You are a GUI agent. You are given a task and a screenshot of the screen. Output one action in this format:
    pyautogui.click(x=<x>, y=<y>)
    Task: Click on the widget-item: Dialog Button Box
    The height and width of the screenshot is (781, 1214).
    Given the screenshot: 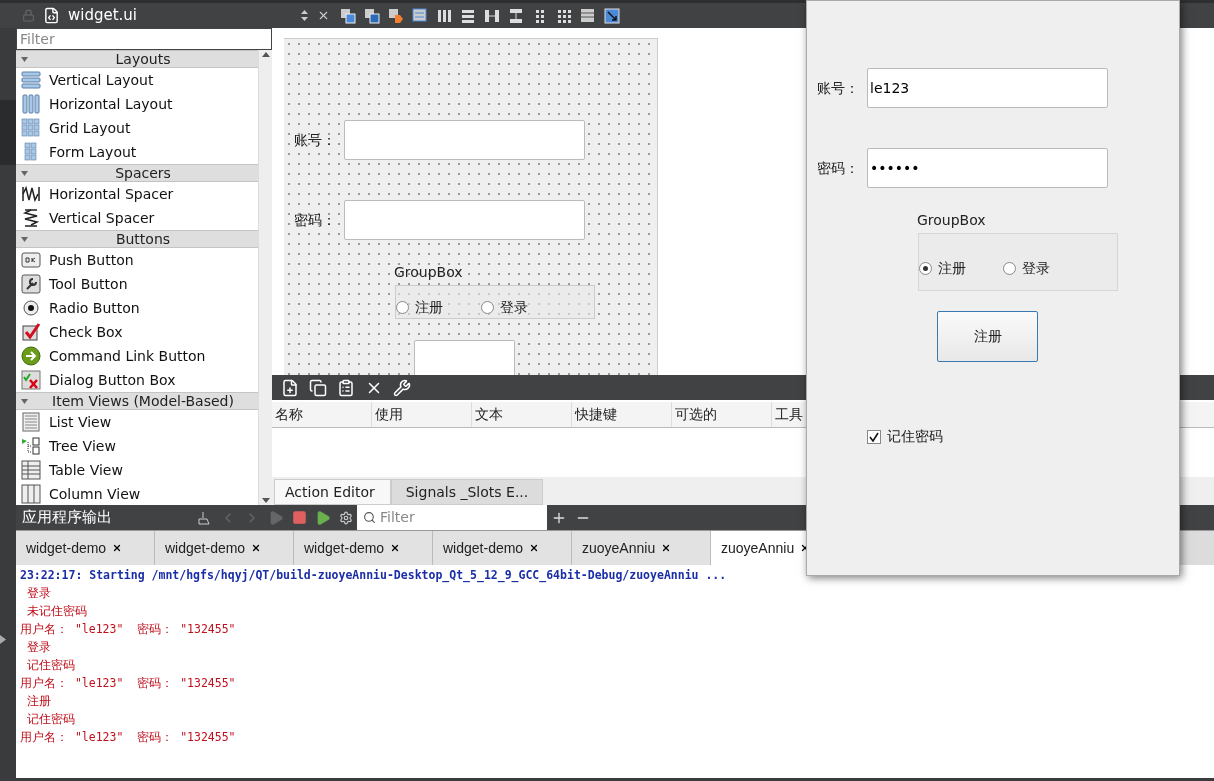 What is the action you would take?
    pyautogui.click(x=137, y=380)
    